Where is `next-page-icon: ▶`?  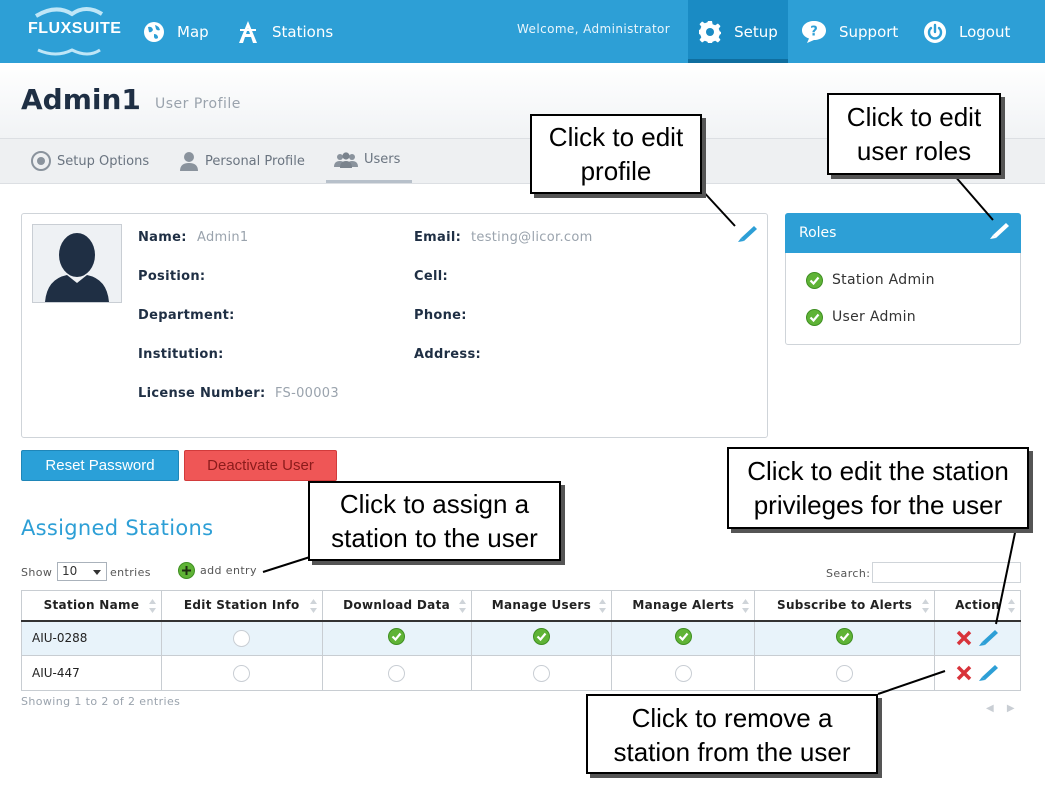 next-page-icon: ▶ is located at coordinates (1011, 708).